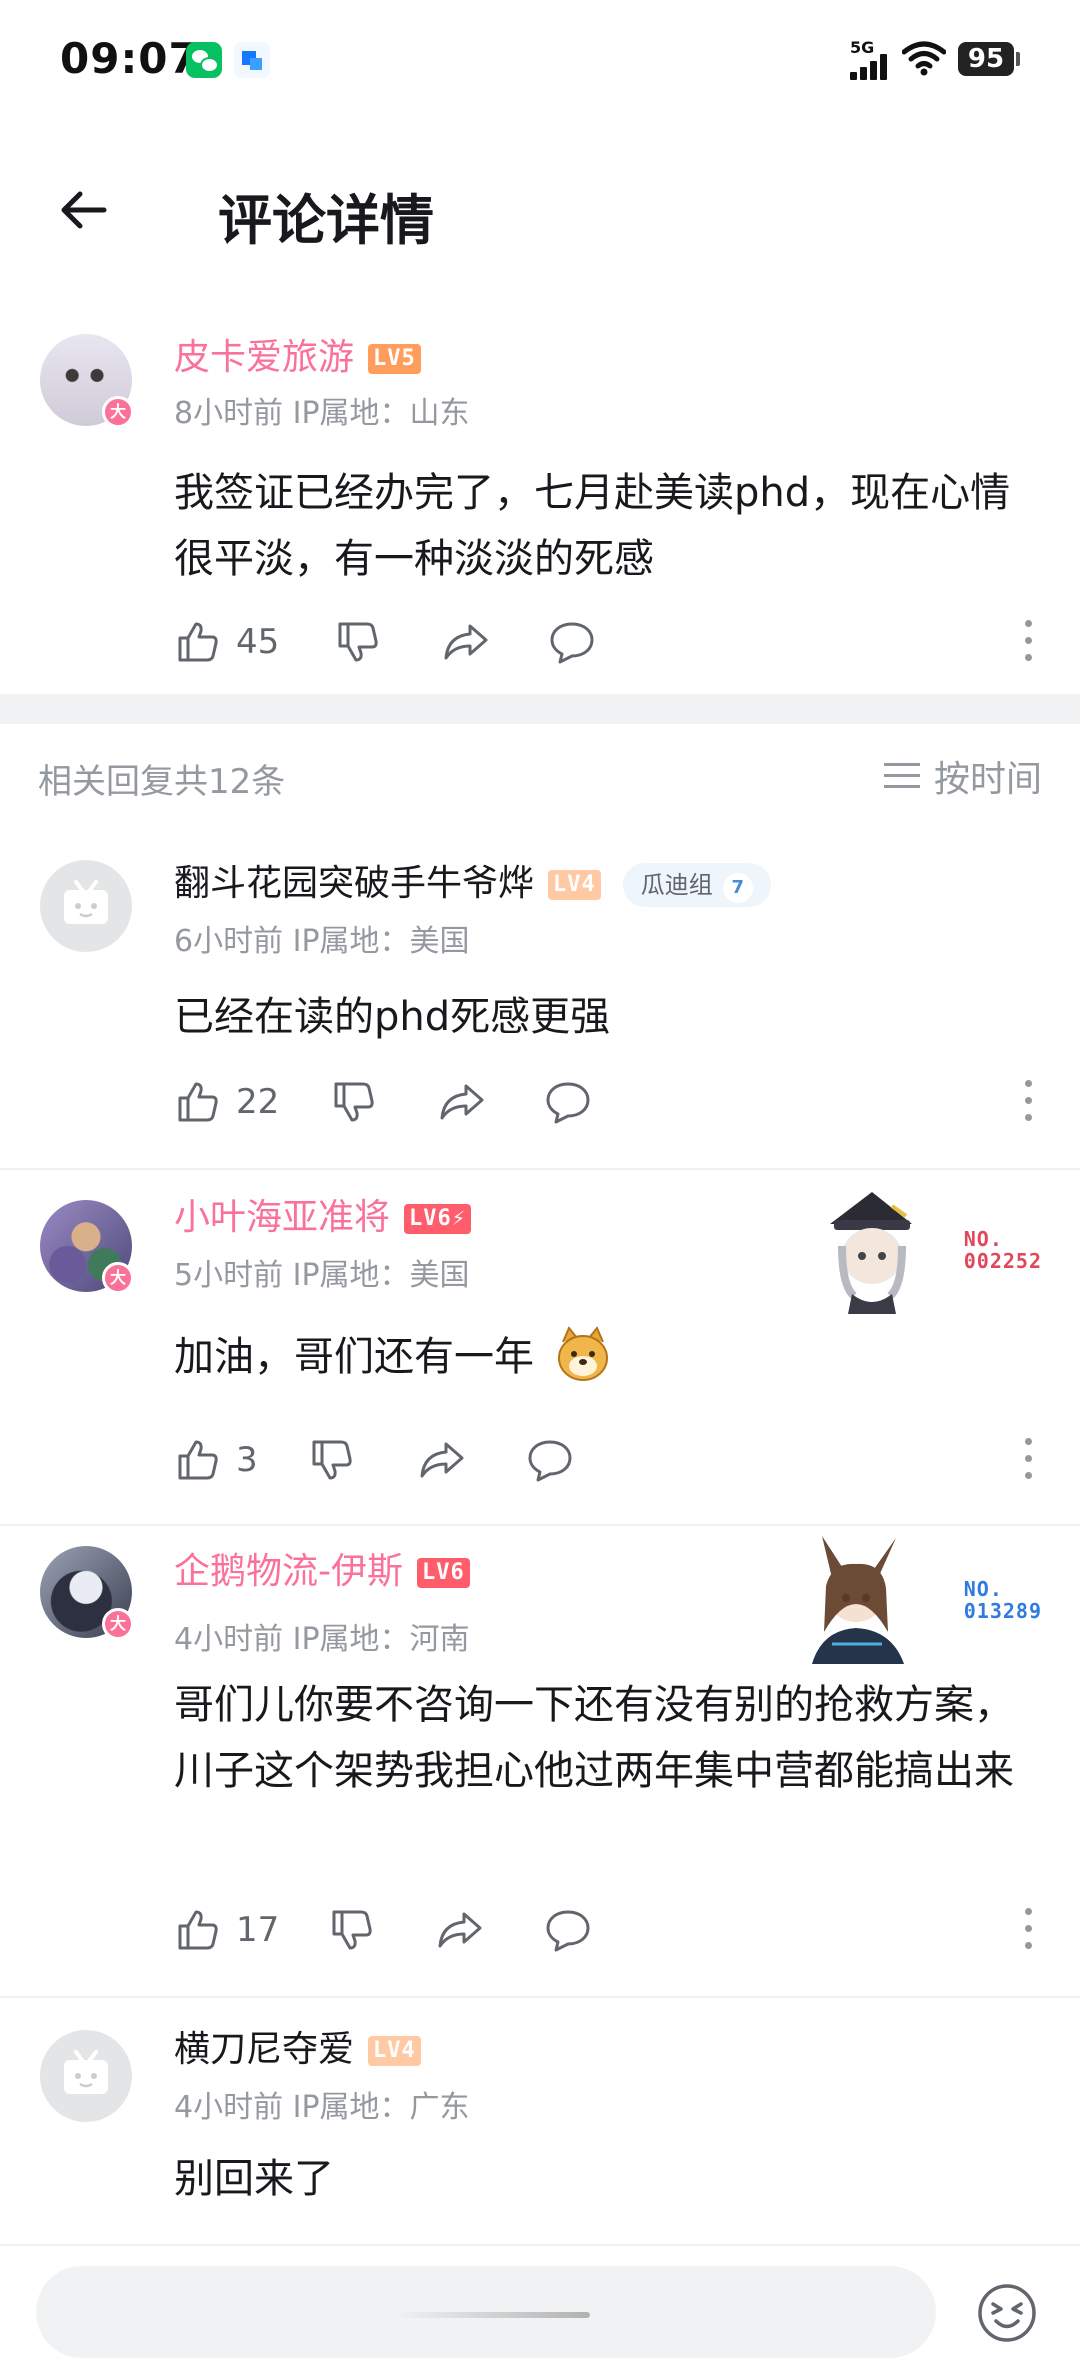 The width and height of the screenshot is (1080, 2376). What do you see at coordinates (254, 2179) in the screenshot?
I see `comment-content: 别回来了` at bounding box center [254, 2179].